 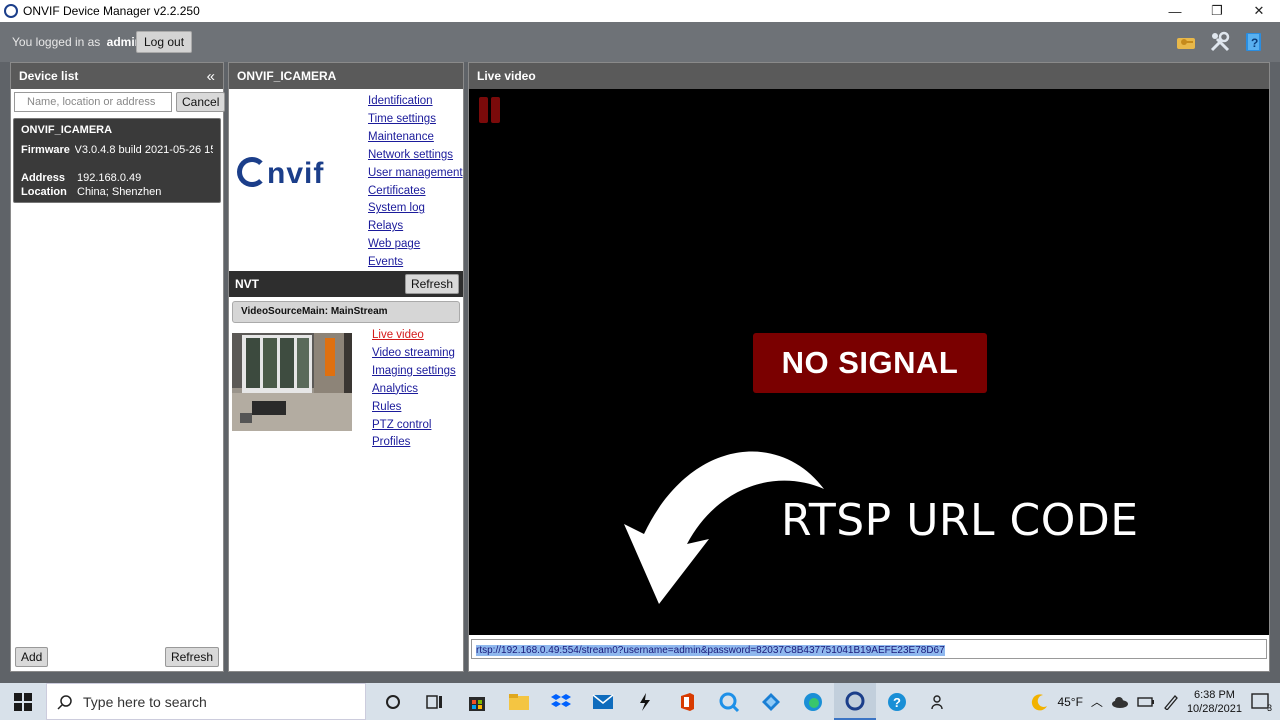 I want to click on link-rules: Rules, so click(x=414, y=408).